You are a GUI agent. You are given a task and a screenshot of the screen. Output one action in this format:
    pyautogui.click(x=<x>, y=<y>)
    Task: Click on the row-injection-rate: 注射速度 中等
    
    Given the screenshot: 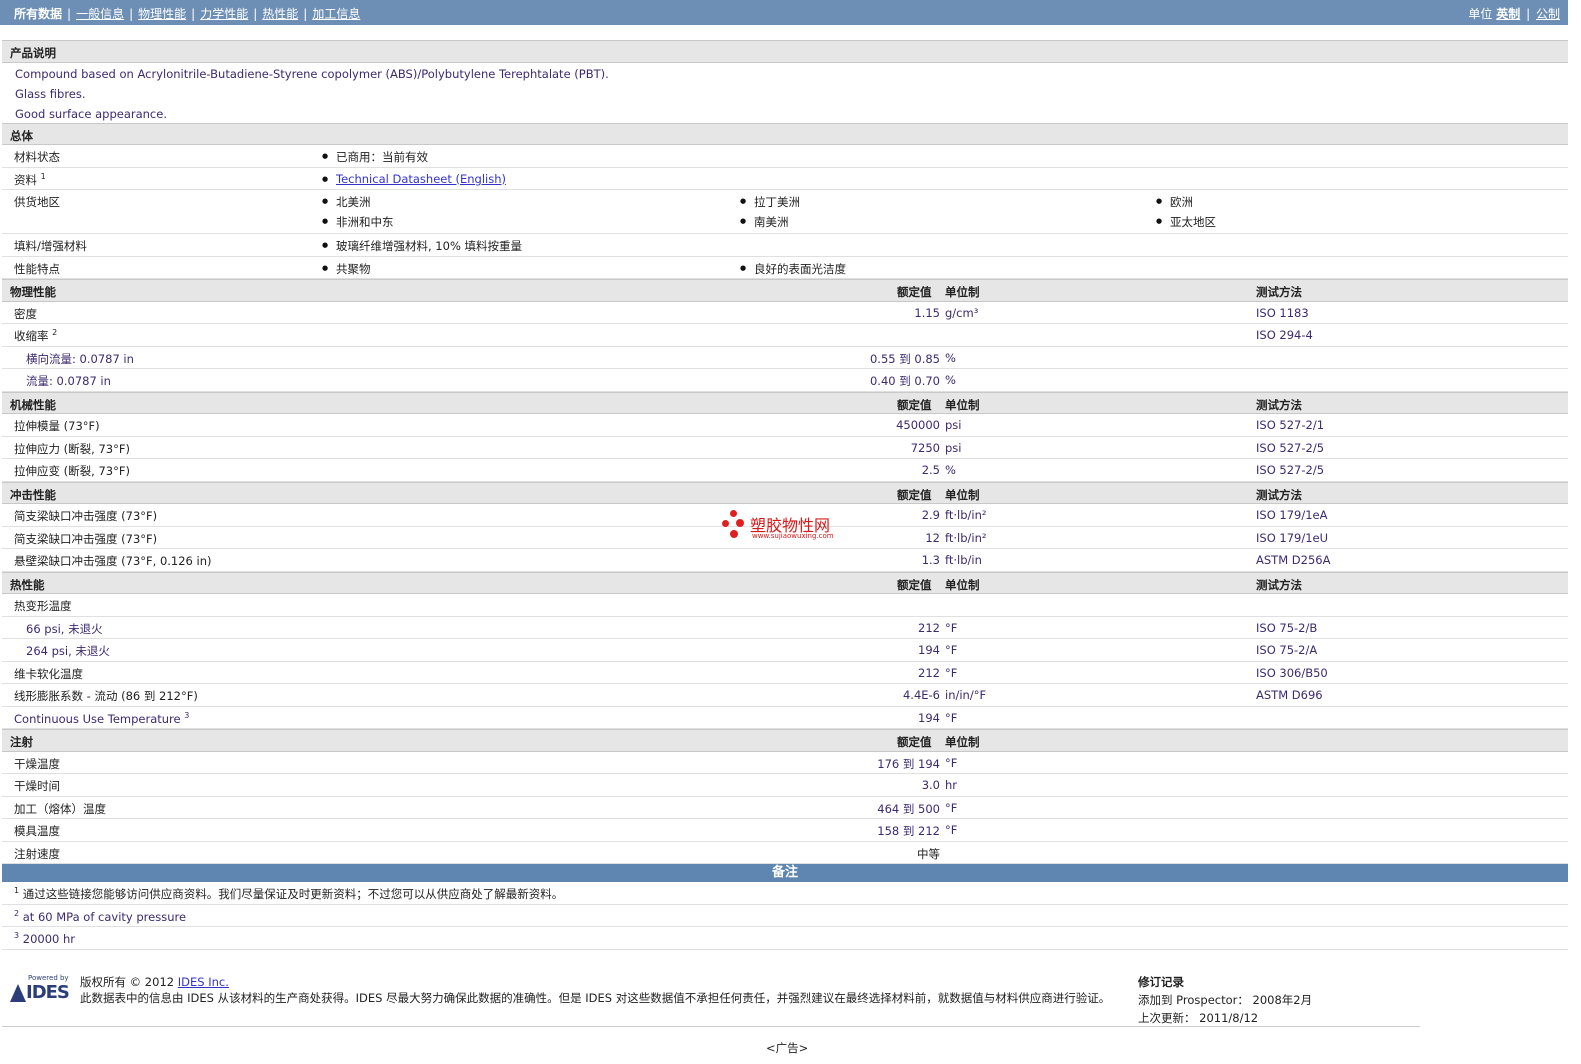 What is the action you would take?
    pyautogui.click(x=785, y=853)
    